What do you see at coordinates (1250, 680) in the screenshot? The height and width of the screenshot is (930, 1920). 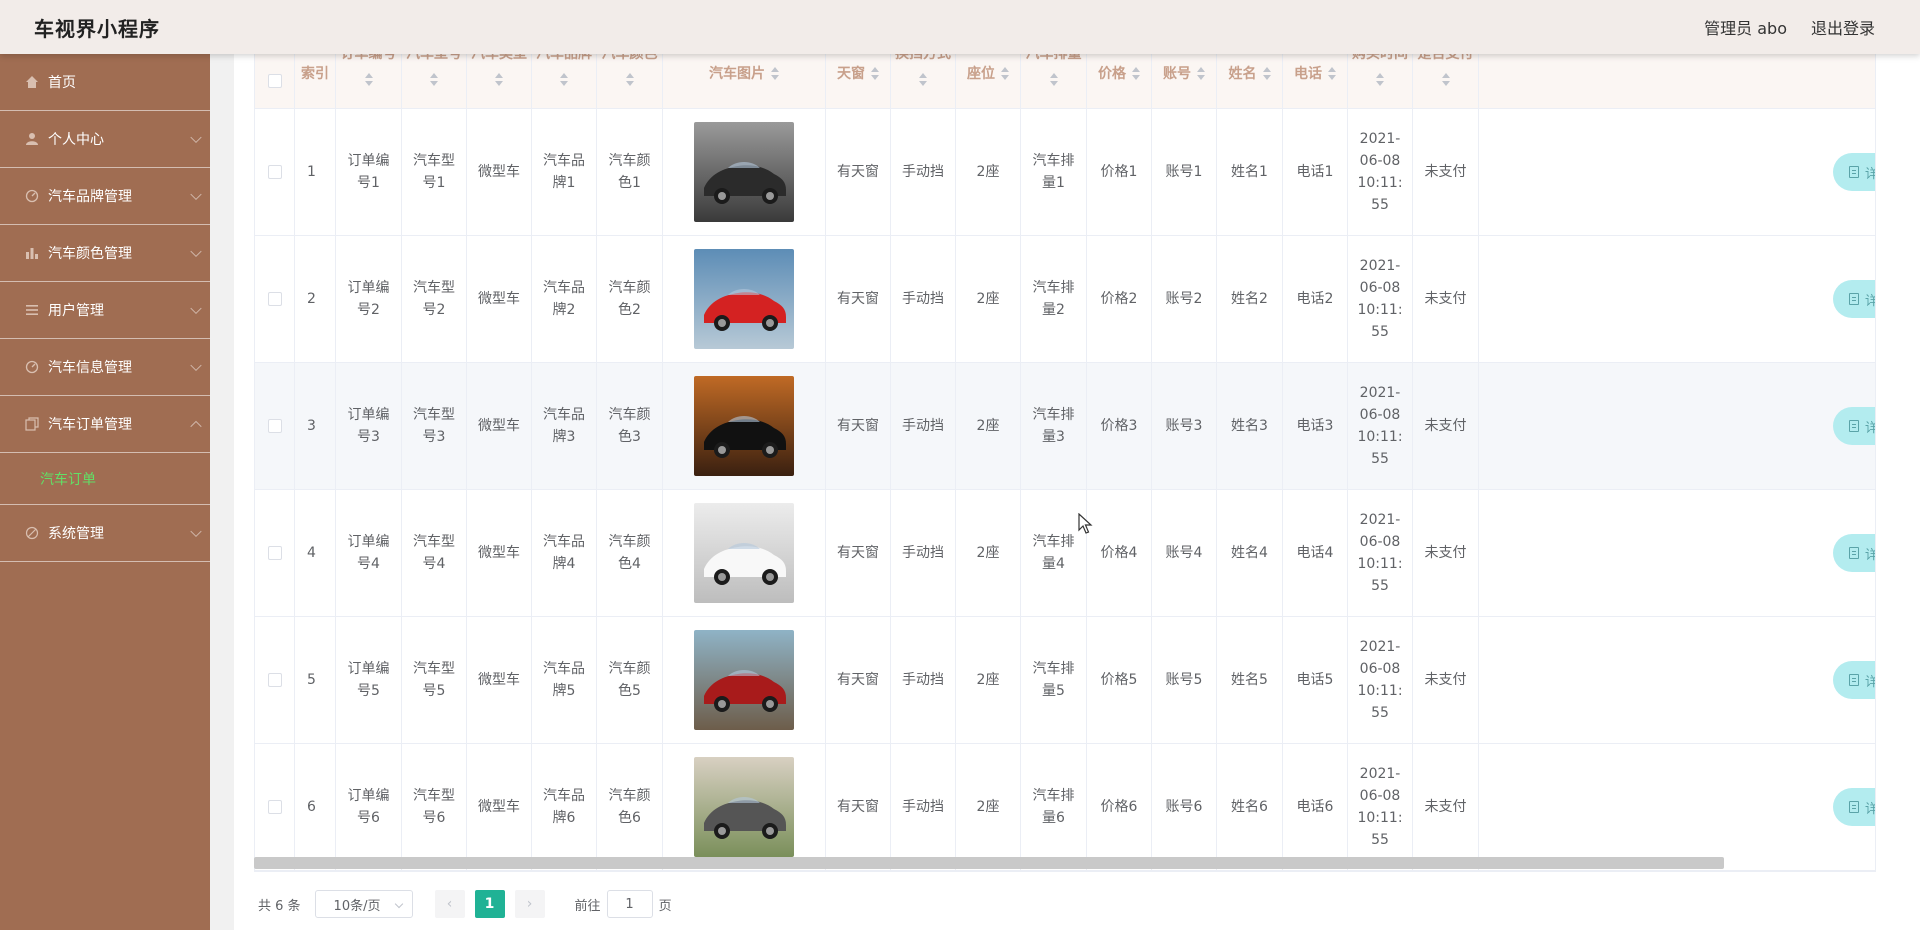 I see `table-cell: 姓名5` at bounding box center [1250, 680].